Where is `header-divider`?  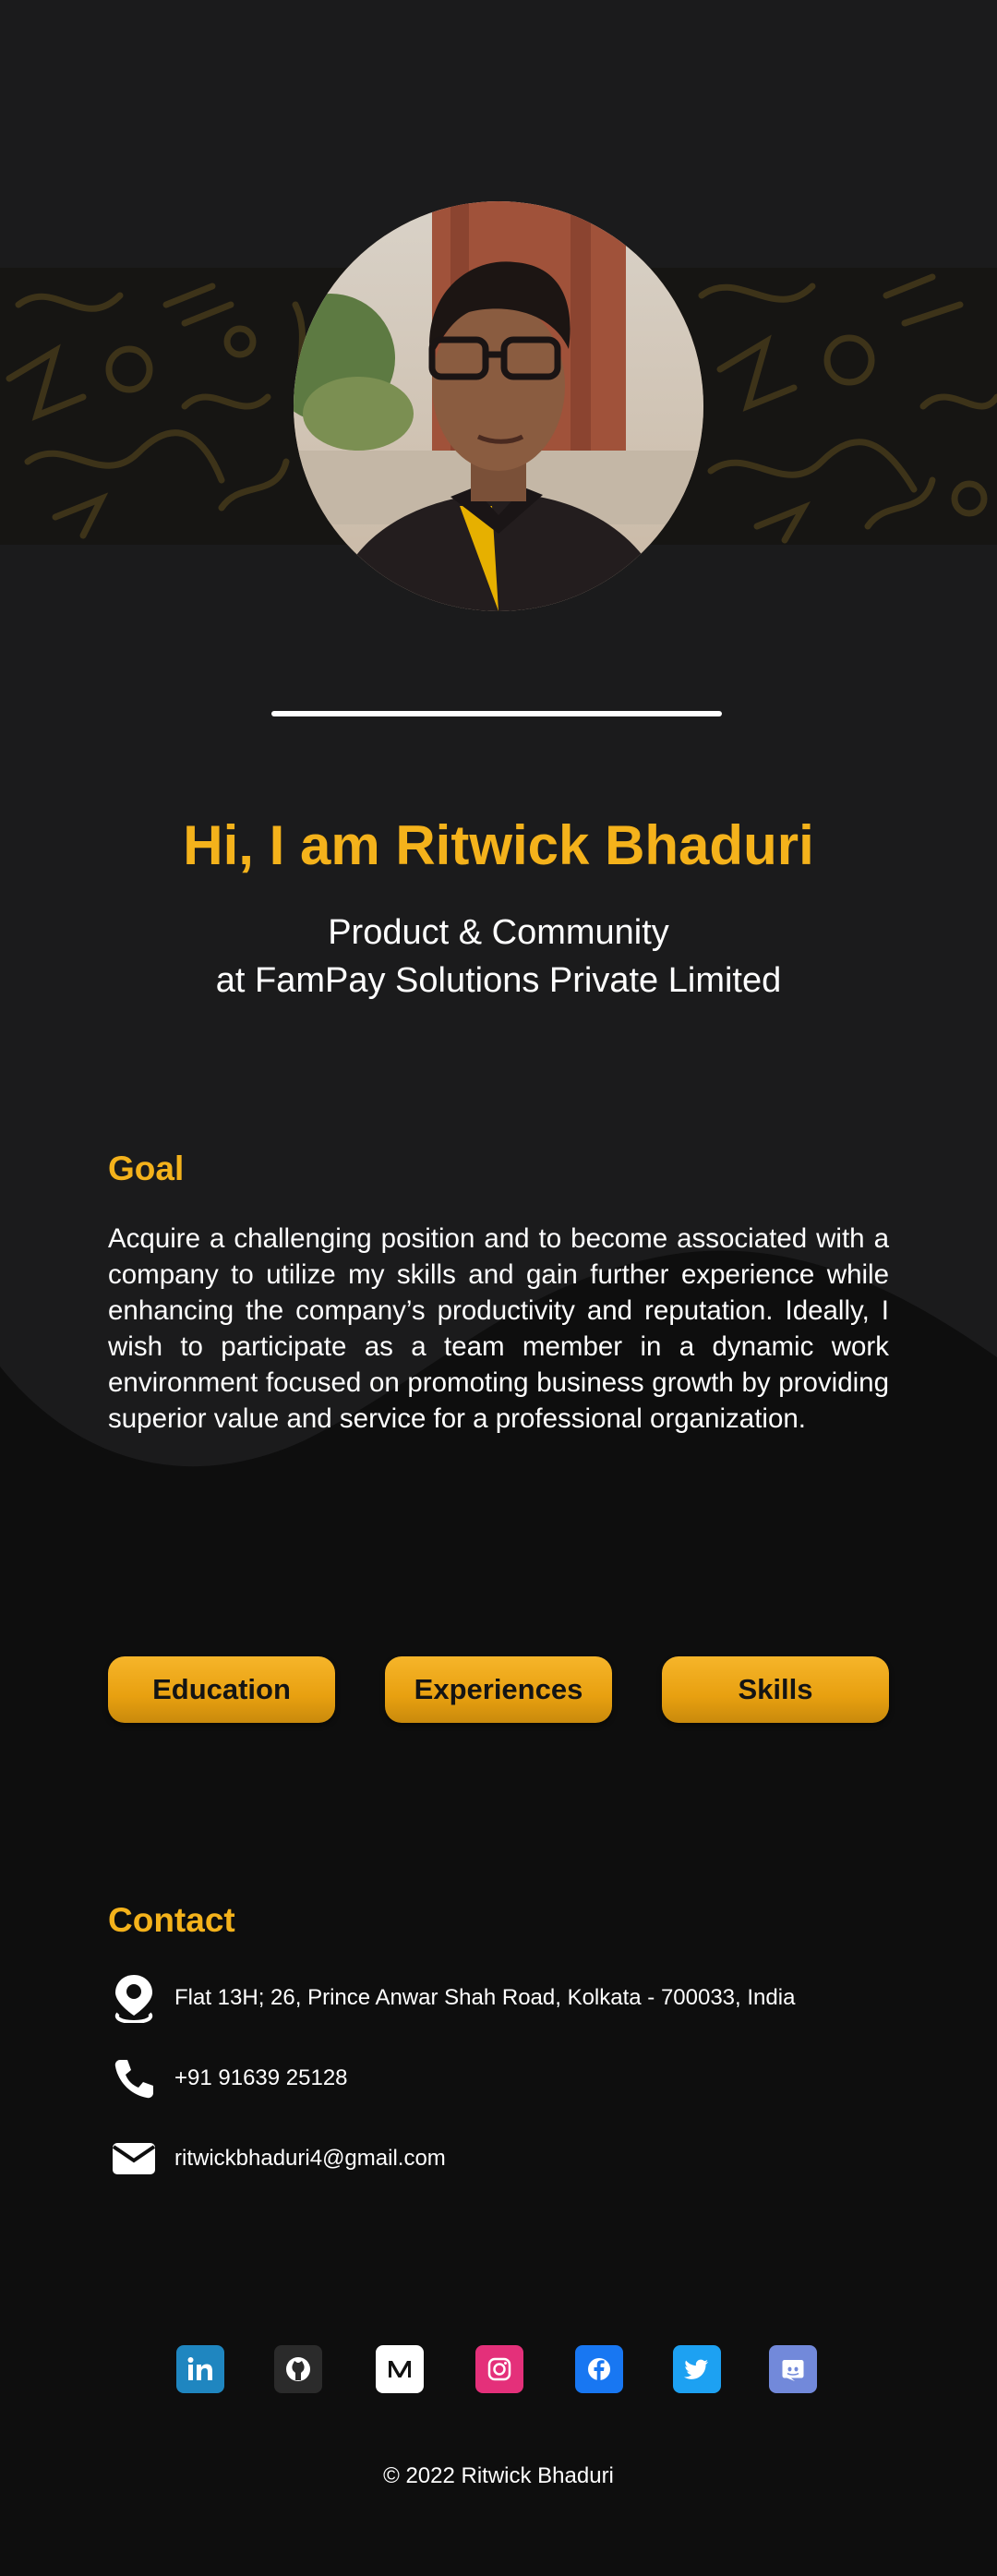
header-divider is located at coordinates (497, 713).